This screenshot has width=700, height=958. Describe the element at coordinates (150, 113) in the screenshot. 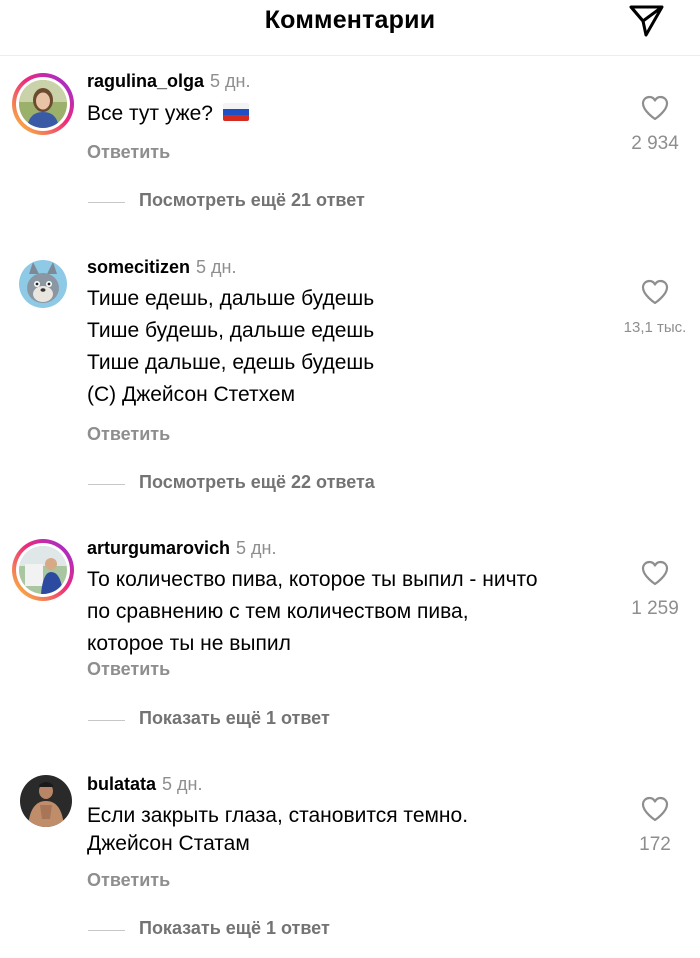

I see `comment-line: Все тут уже?` at that location.